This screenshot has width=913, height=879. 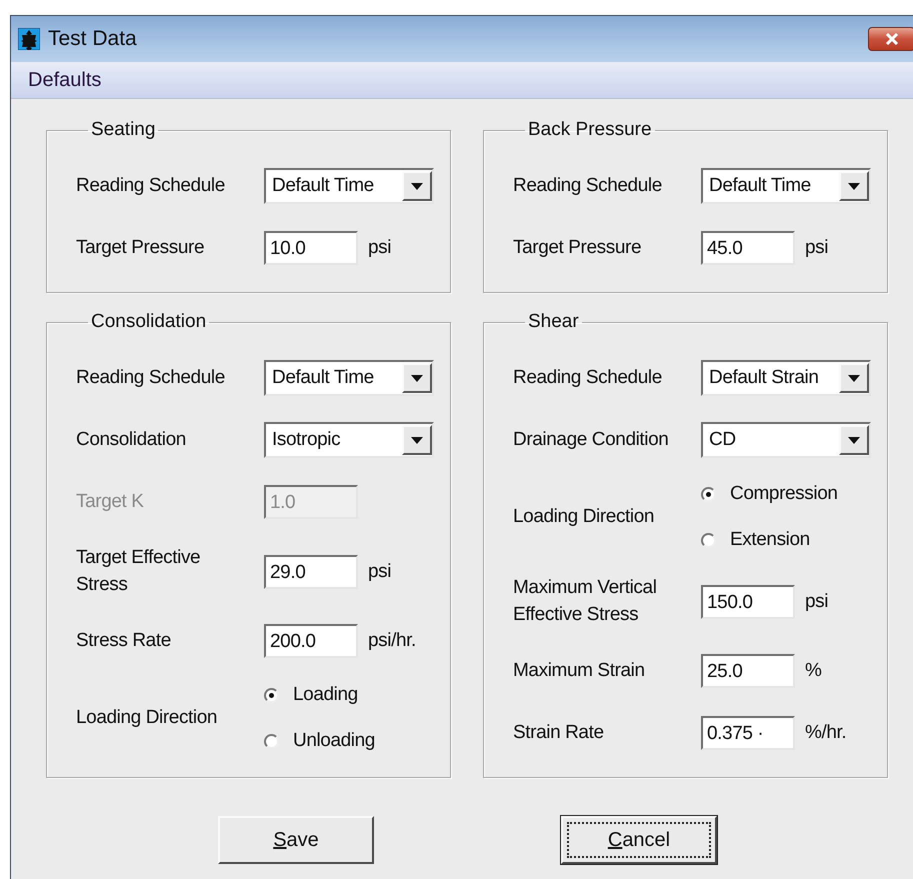 I want to click on radio-label: Compression, so click(x=784, y=494).